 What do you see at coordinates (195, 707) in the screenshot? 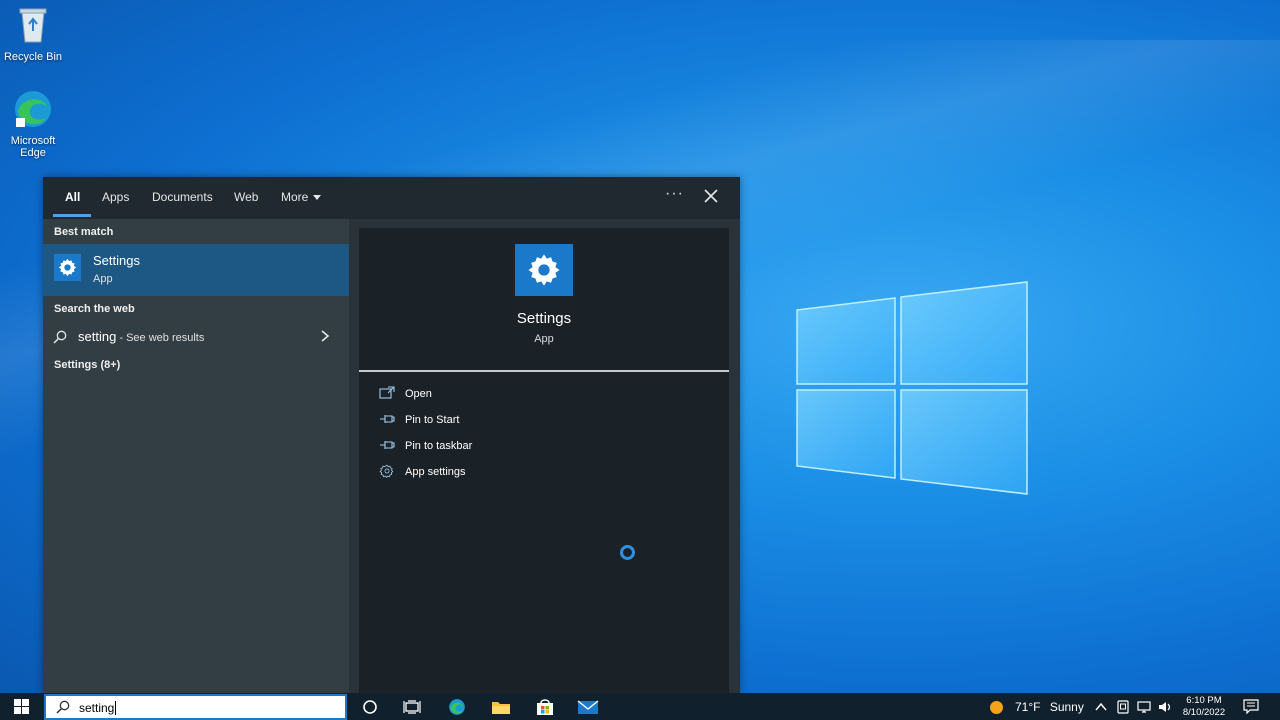
I see `taskbar-search-input: setting` at bounding box center [195, 707].